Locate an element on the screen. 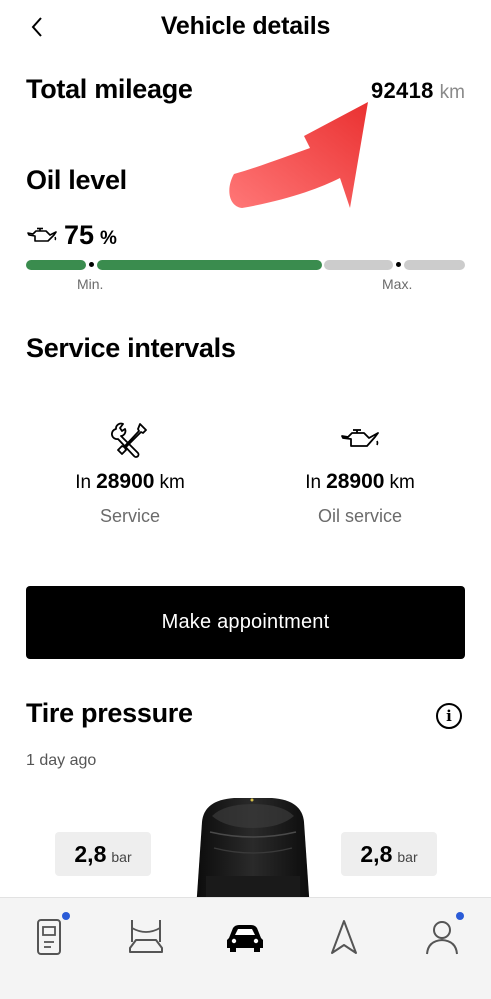 The height and width of the screenshot is (999, 491). tab-navigation is located at coordinates (344, 937).